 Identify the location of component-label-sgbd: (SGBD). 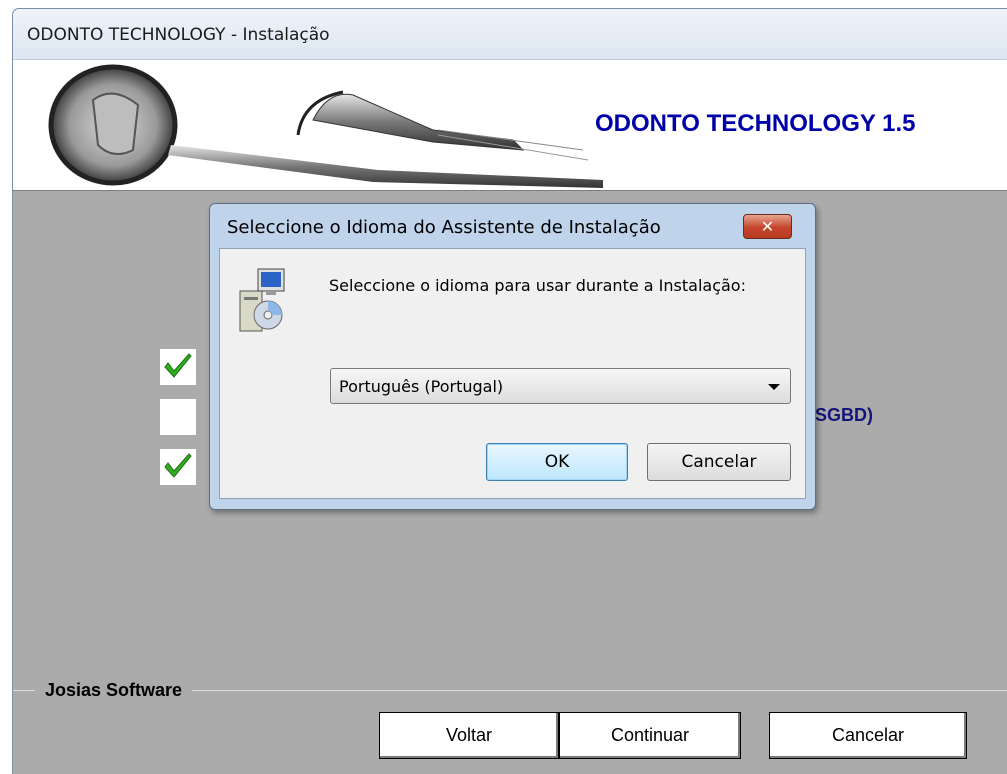
(841, 415).